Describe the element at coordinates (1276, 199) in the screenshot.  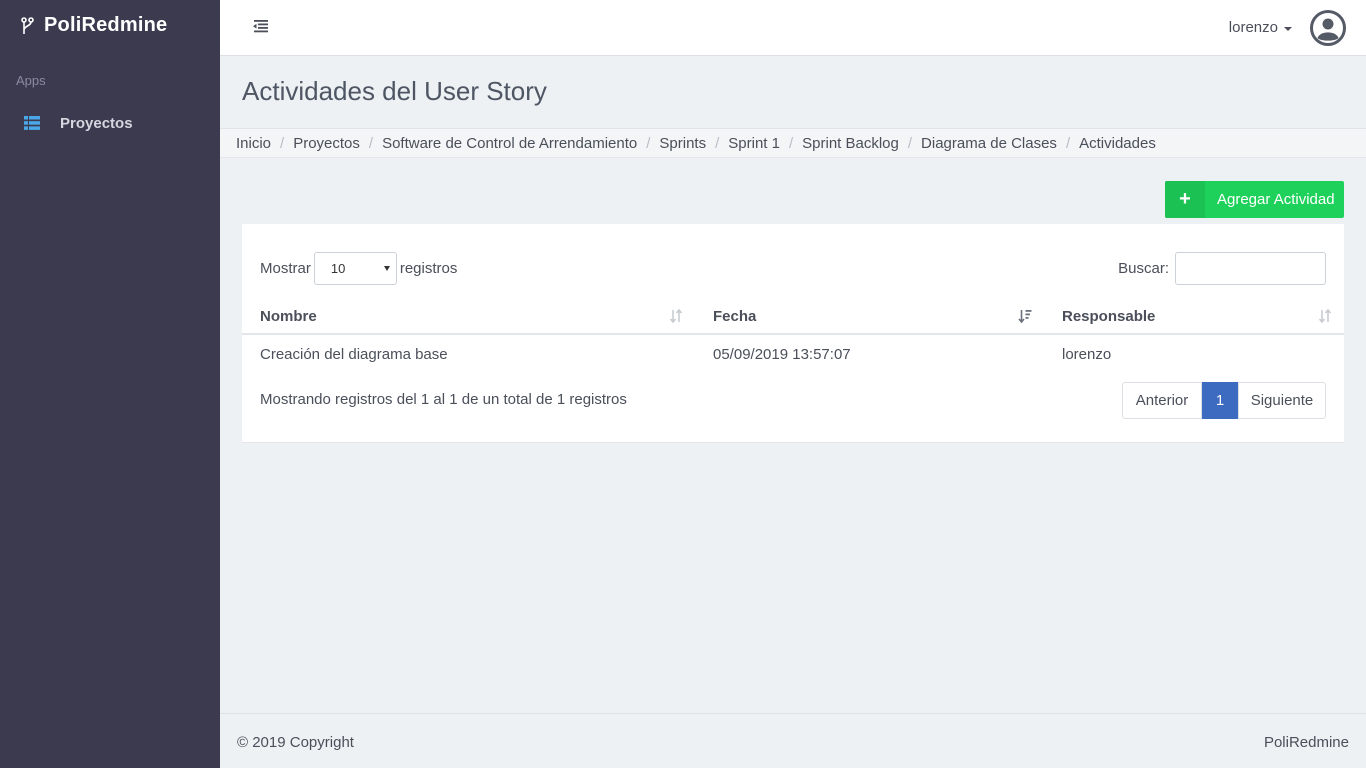
I see `add-activity-label: Agregar Actividad` at that location.